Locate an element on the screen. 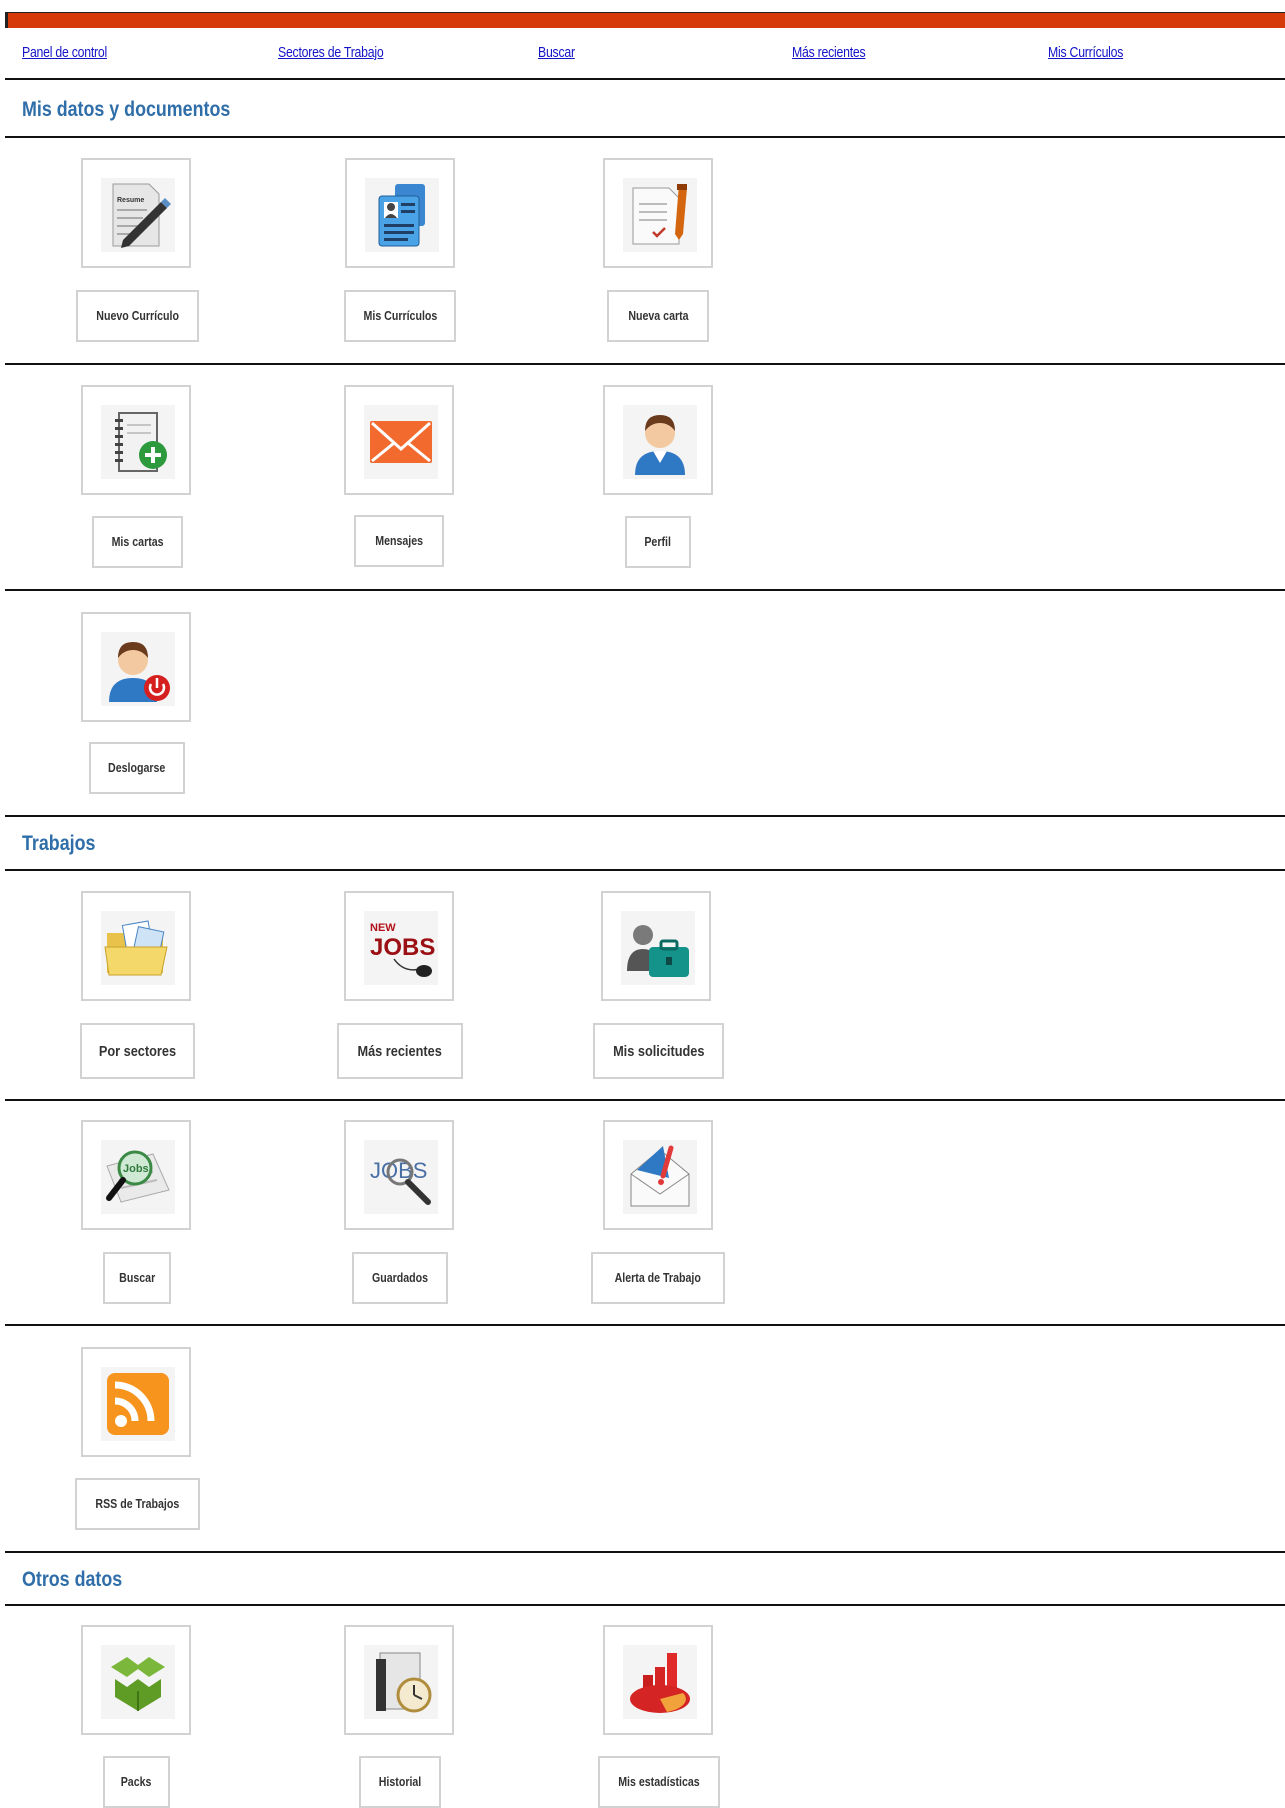 The width and height of the screenshot is (1285, 1808). tile-nueva-carta is located at coordinates (658, 213).